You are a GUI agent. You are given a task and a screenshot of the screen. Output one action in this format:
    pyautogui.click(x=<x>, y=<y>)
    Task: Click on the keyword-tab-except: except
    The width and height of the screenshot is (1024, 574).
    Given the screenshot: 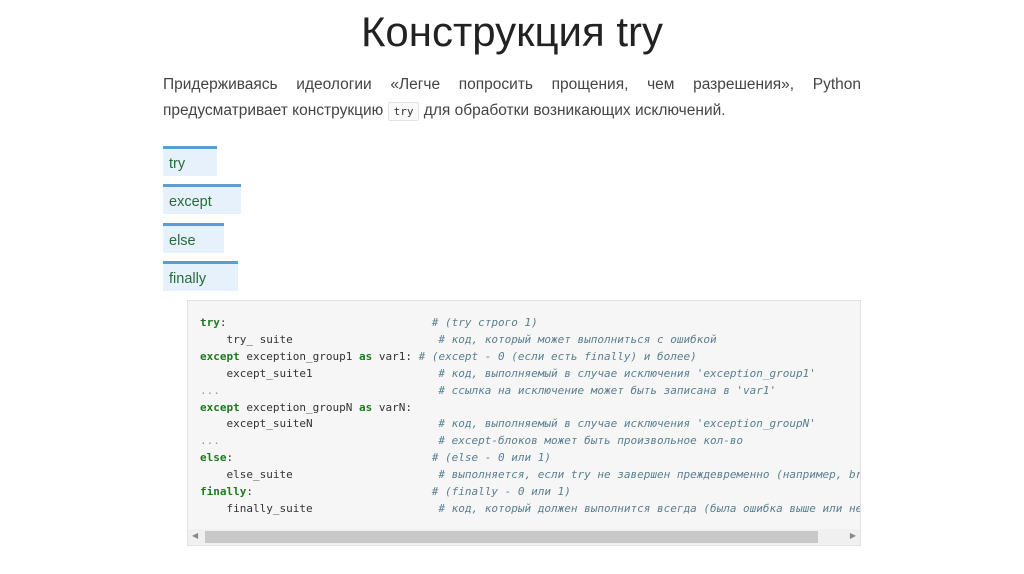 What is the action you would take?
    pyautogui.click(x=202, y=199)
    